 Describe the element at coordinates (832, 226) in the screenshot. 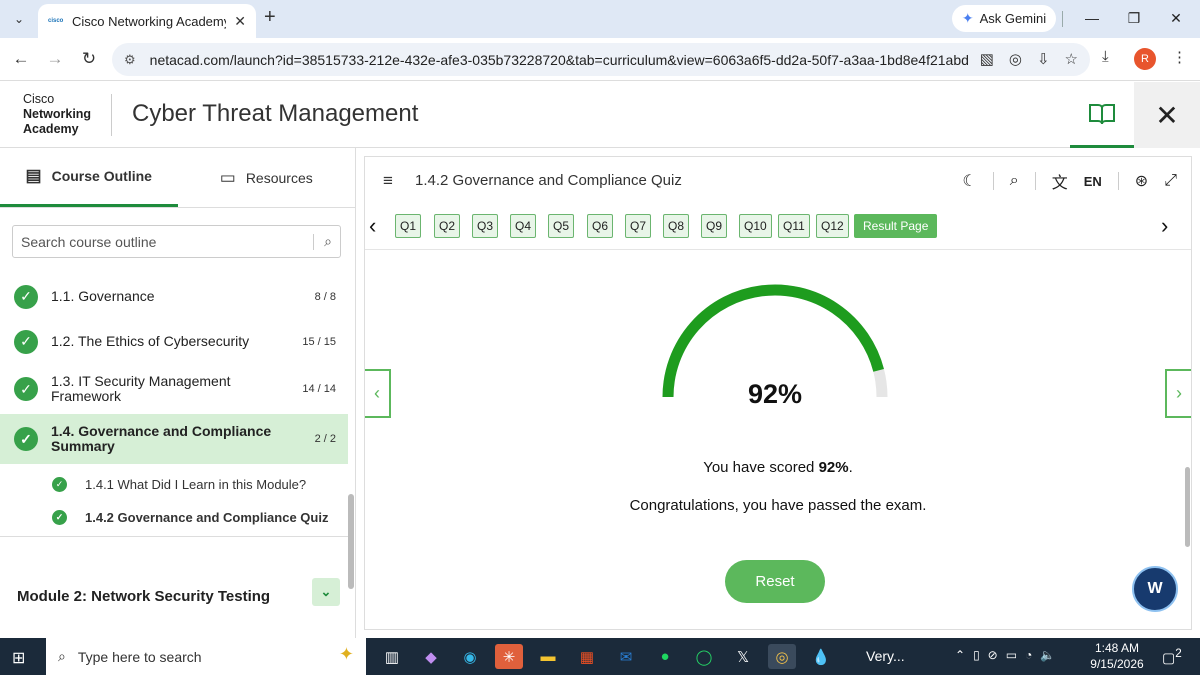

I see `question-button-q12: Q12` at that location.